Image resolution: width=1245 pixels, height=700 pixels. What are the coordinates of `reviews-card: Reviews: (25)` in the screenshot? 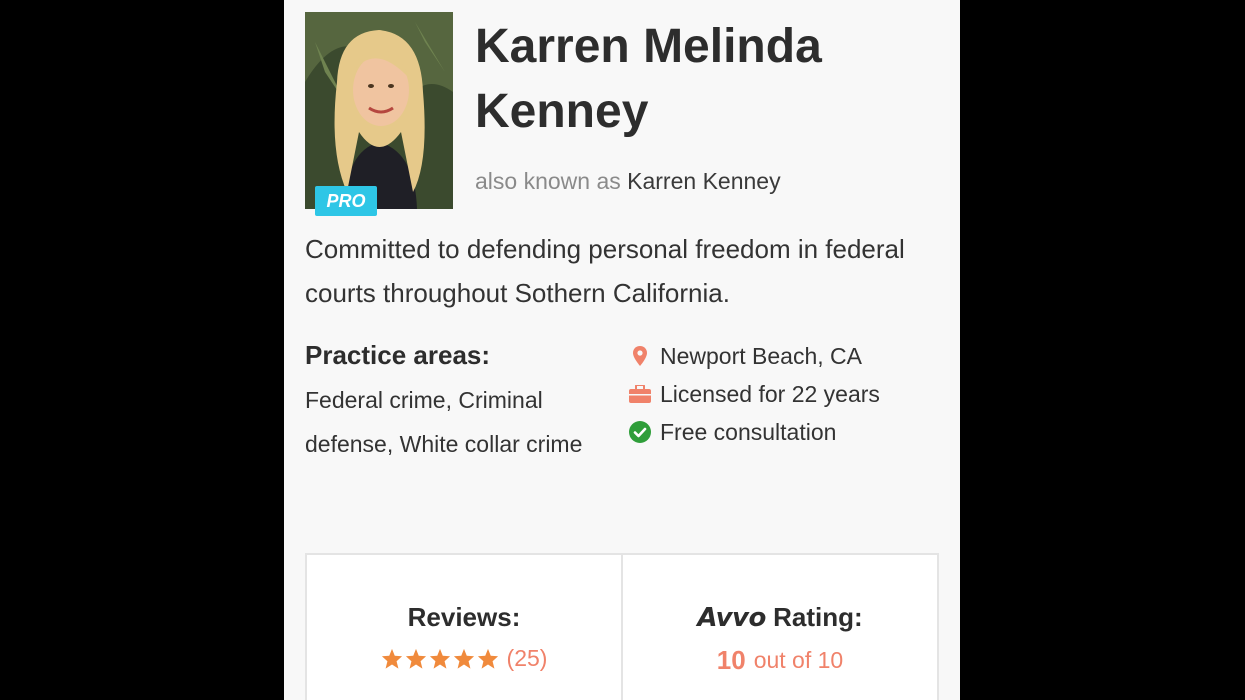 It's located at (464, 627).